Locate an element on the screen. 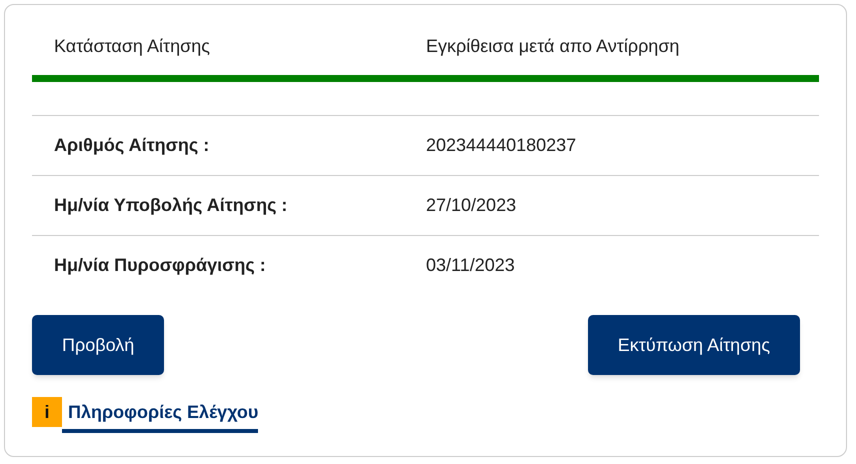 The height and width of the screenshot is (464, 856). detail-label: Αριθμός Αίτησης : is located at coordinates (131, 145).